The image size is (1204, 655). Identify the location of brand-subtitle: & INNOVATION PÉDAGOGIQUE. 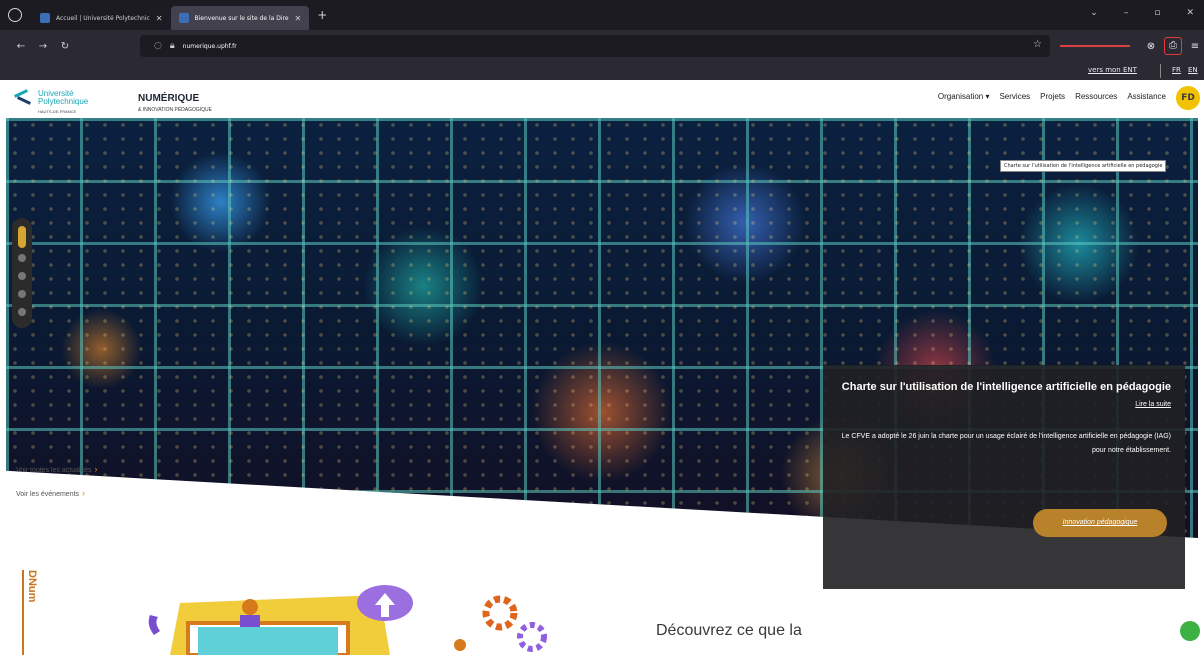
(175, 110).